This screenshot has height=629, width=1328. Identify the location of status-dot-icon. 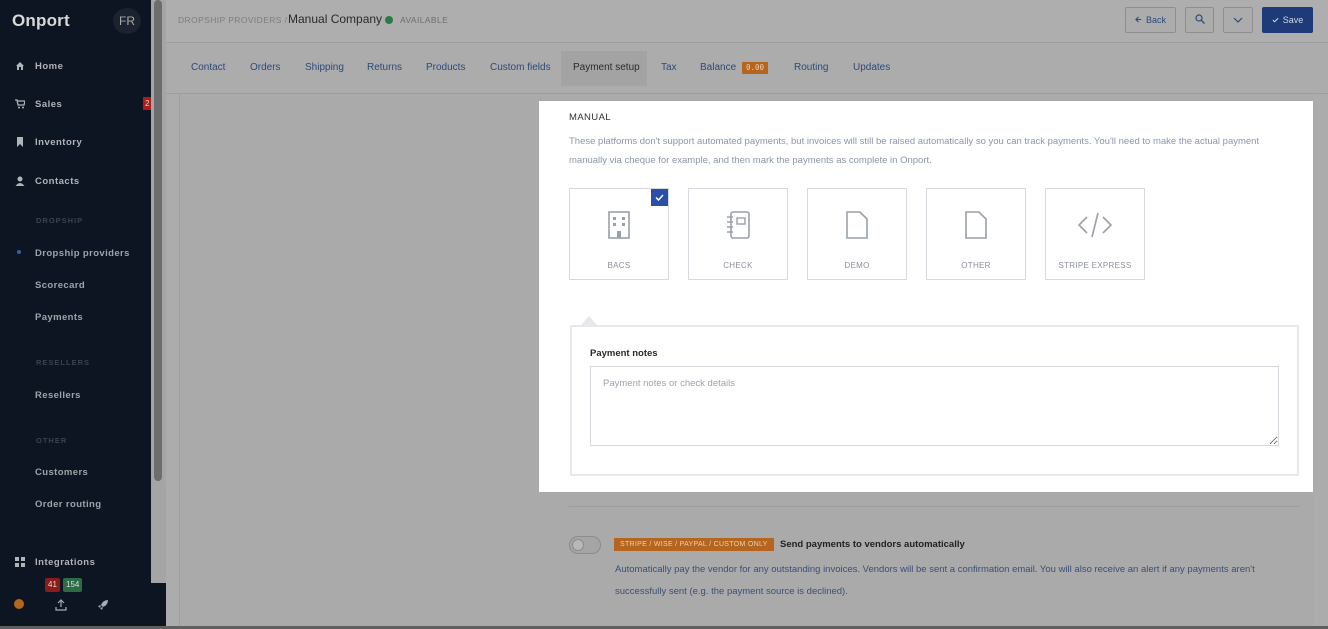
(19, 604).